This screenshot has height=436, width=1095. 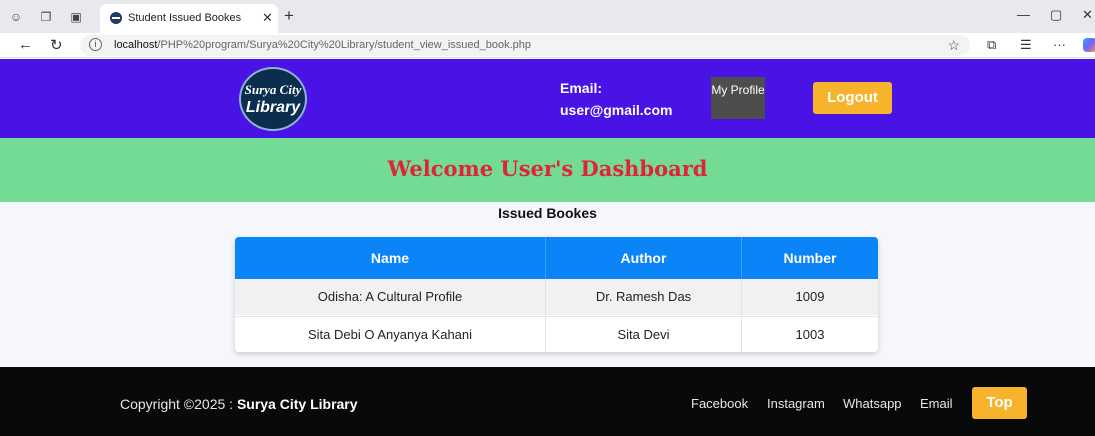 What do you see at coordinates (273, 89) in the screenshot?
I see `logo-text-line1: Surya City` at bounding box center [273, 89].